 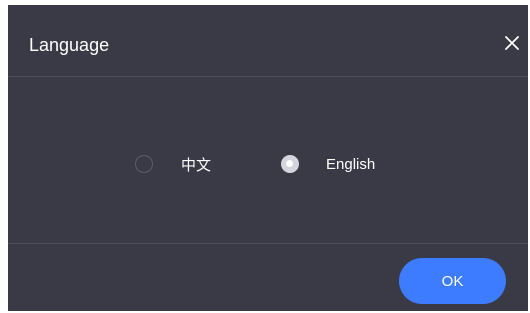 What do you see at coordinates (452, 281) in the screenshot?
I see `ok-button: OK` at bounding box center [452, 281].